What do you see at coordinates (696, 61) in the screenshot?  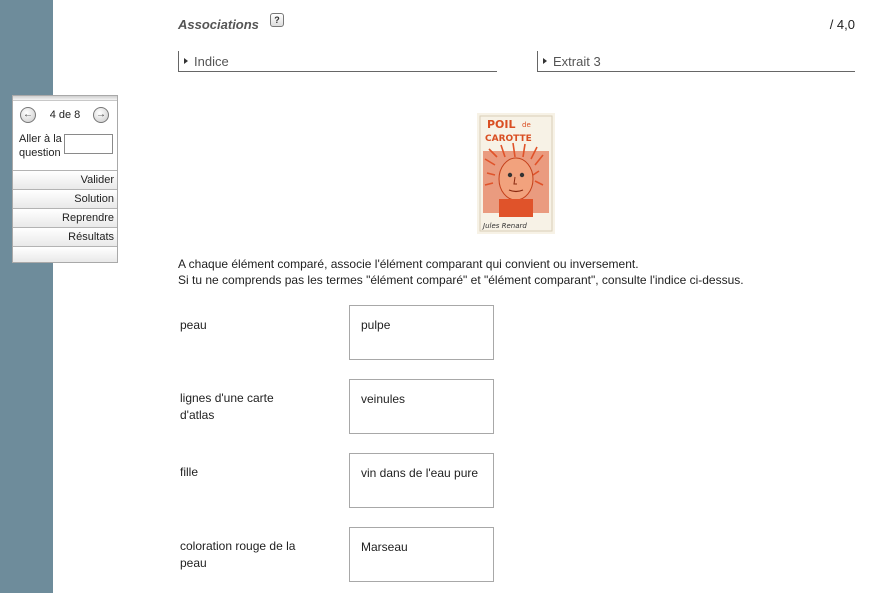 I see `extract-section-toggle: Extrait 3` at bounding box center [696, 61].